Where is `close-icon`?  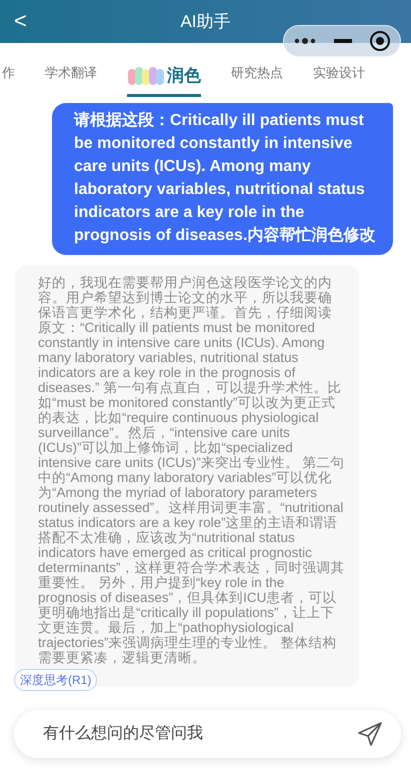 close-icon is located at coordinates (380, 41).